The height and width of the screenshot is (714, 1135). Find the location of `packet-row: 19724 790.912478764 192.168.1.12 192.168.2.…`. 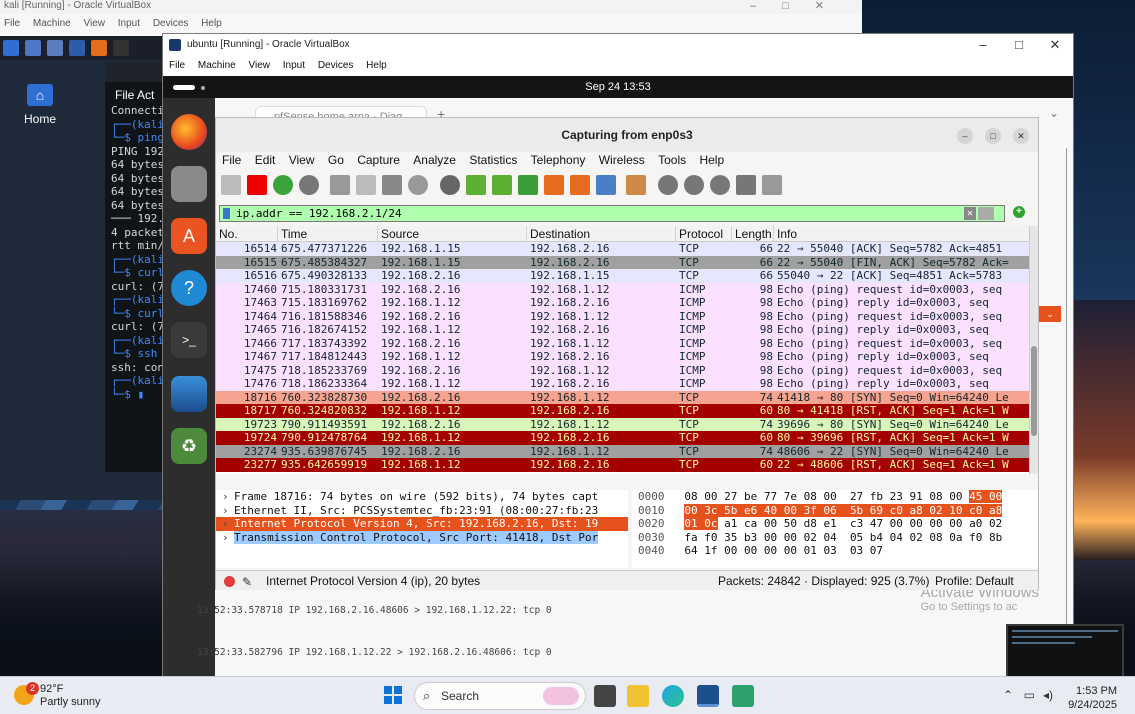

packet-row: 19724 790.912478764 192.168.1.12 192.168.2.… is located at coordinates (622, 438).